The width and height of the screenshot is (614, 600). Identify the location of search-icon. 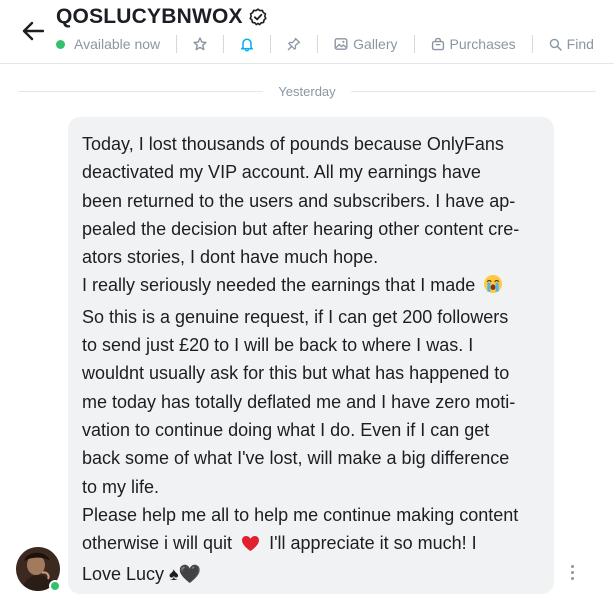
(555, 44).